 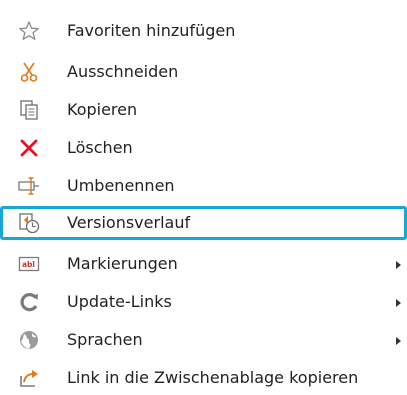 What do you see at coordinates (123, 71) in the screenshot?
I see `menu-item-label: Ausschneiden` at bounding box center [123, 71].